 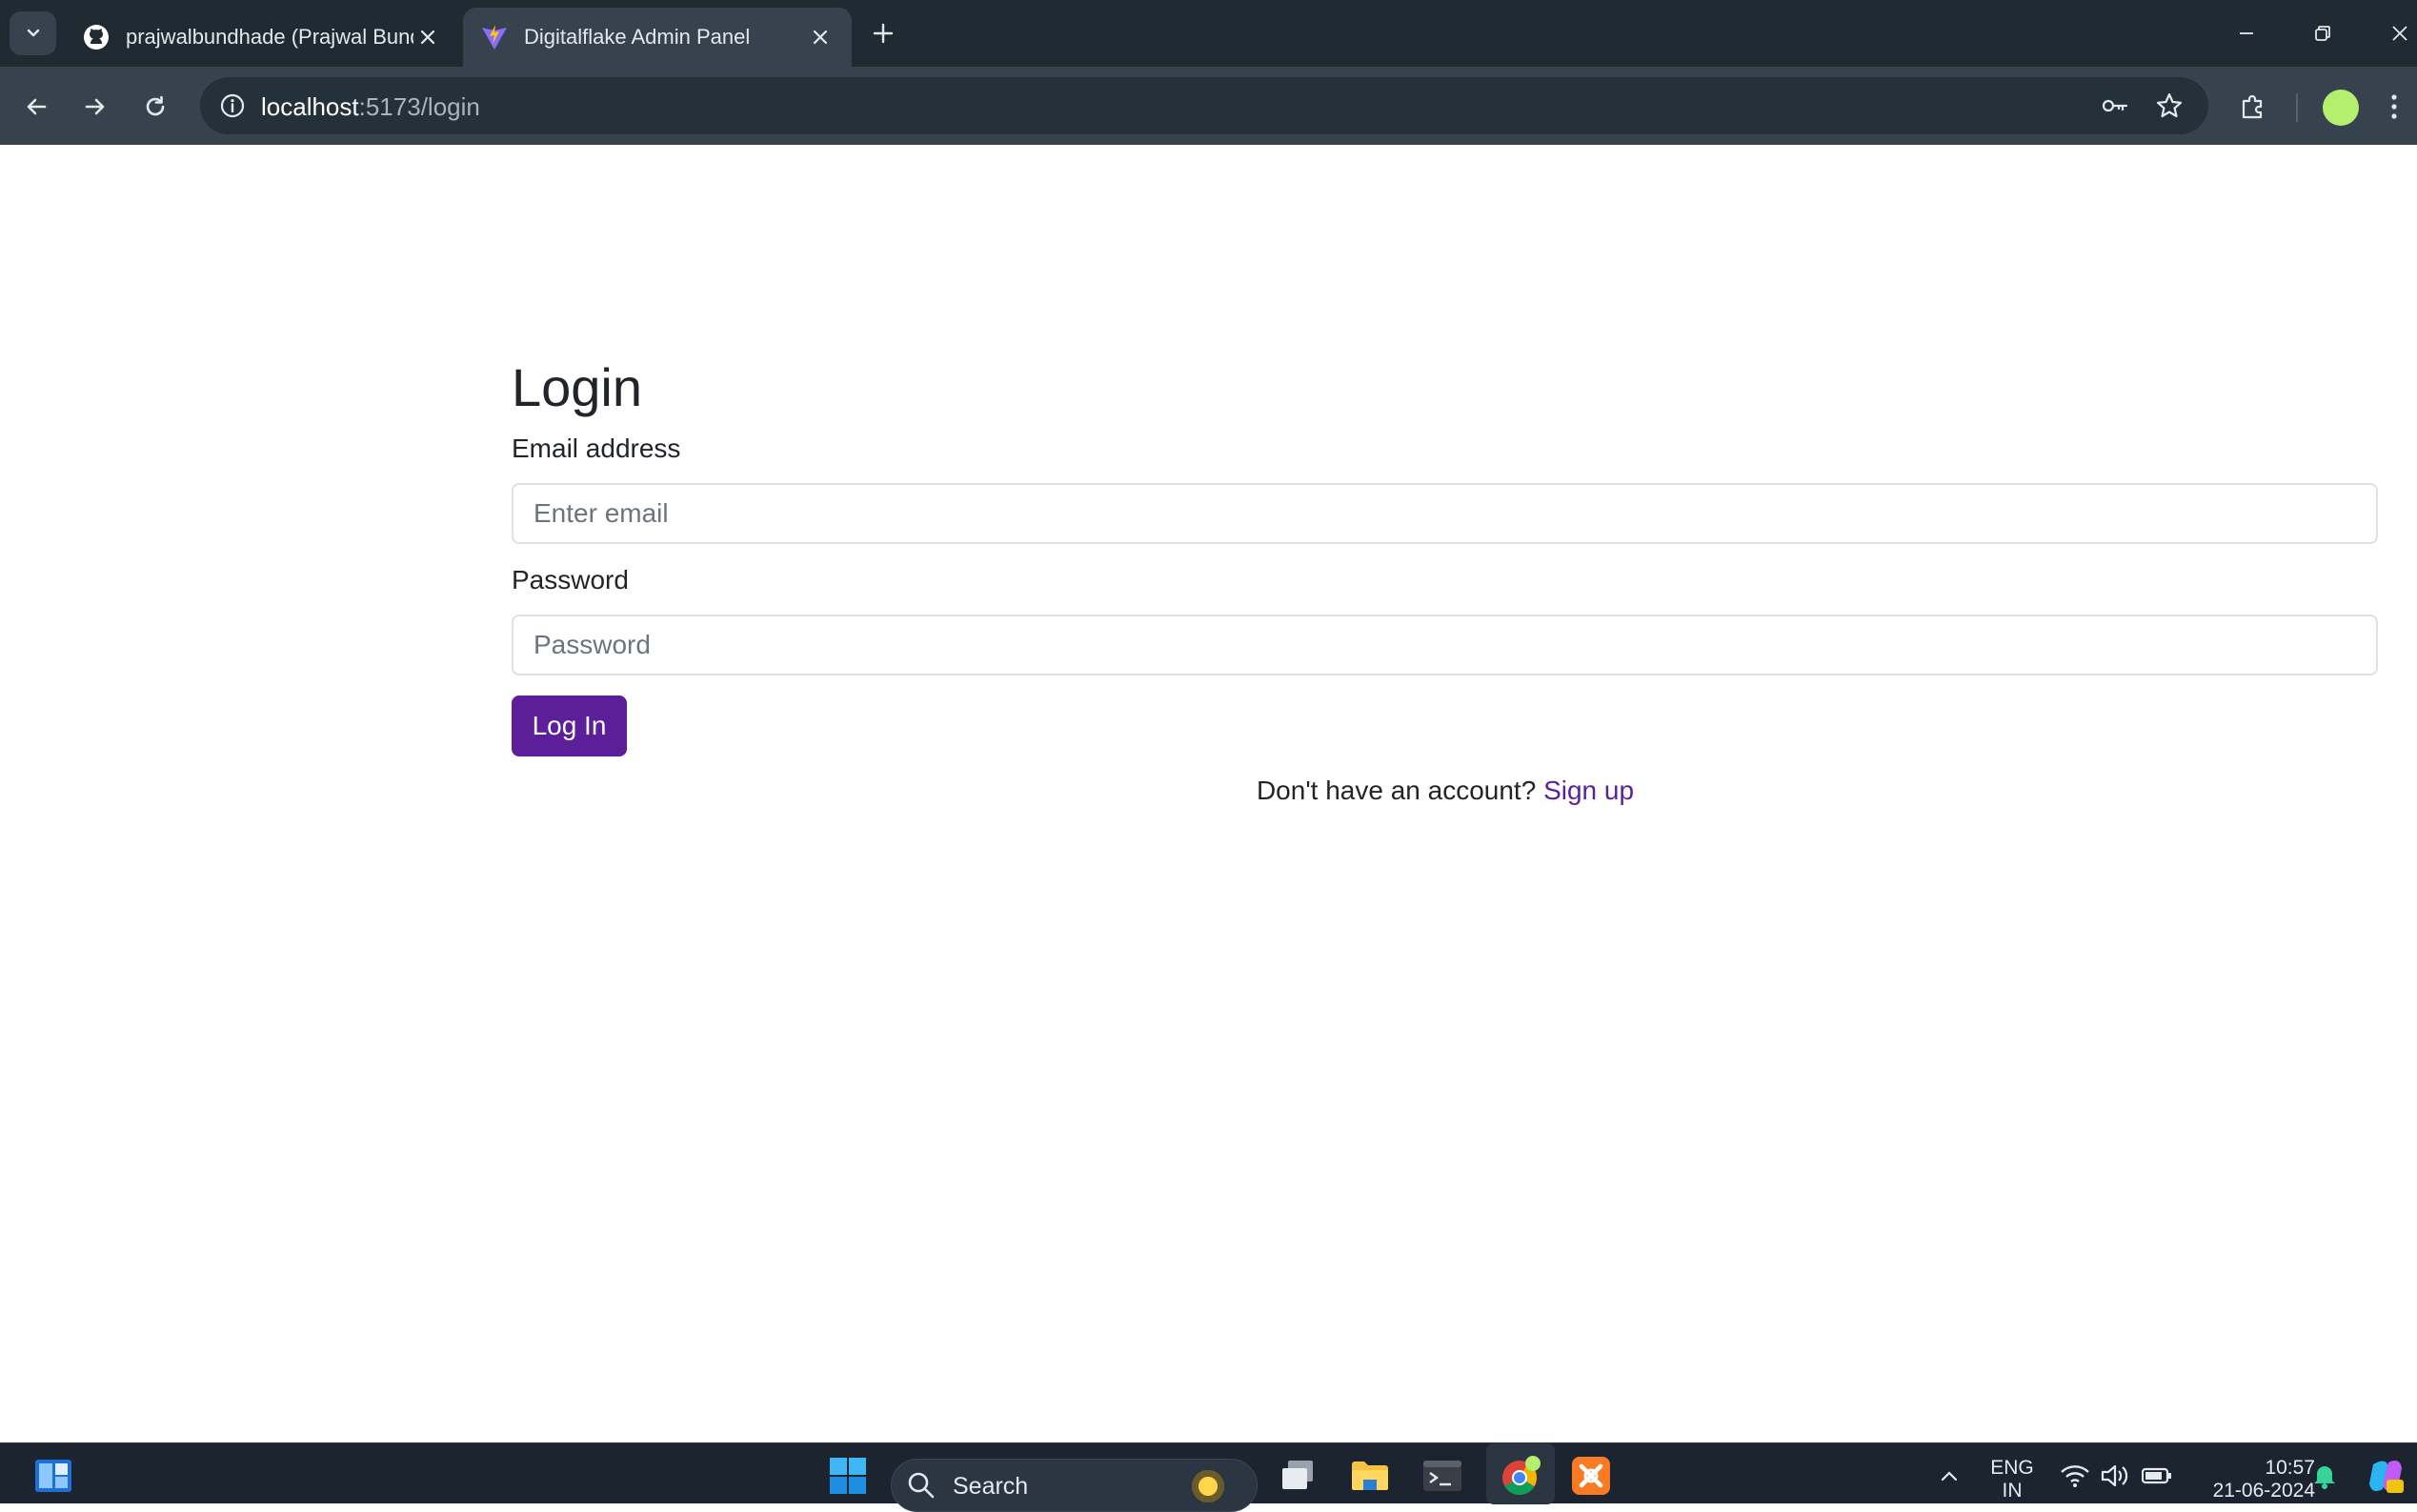 I want to click on xampp-button, so click(x=1591, y=1476).